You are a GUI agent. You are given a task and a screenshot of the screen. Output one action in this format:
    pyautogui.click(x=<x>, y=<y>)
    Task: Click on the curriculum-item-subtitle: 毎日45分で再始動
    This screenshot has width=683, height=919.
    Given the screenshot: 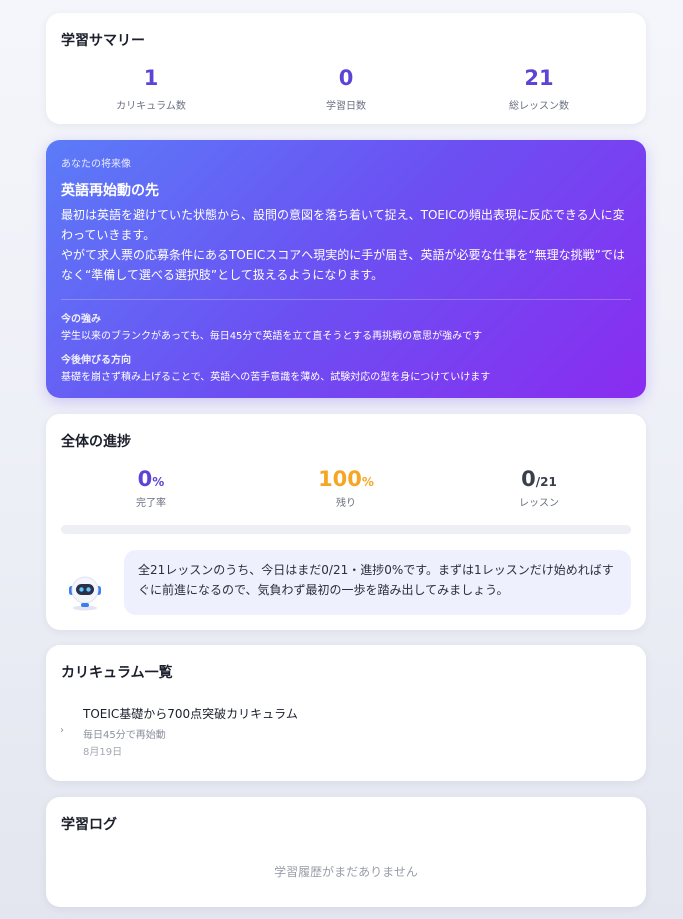 What is the action you would take?
    pyautogui.click(x=124, y=735)
    